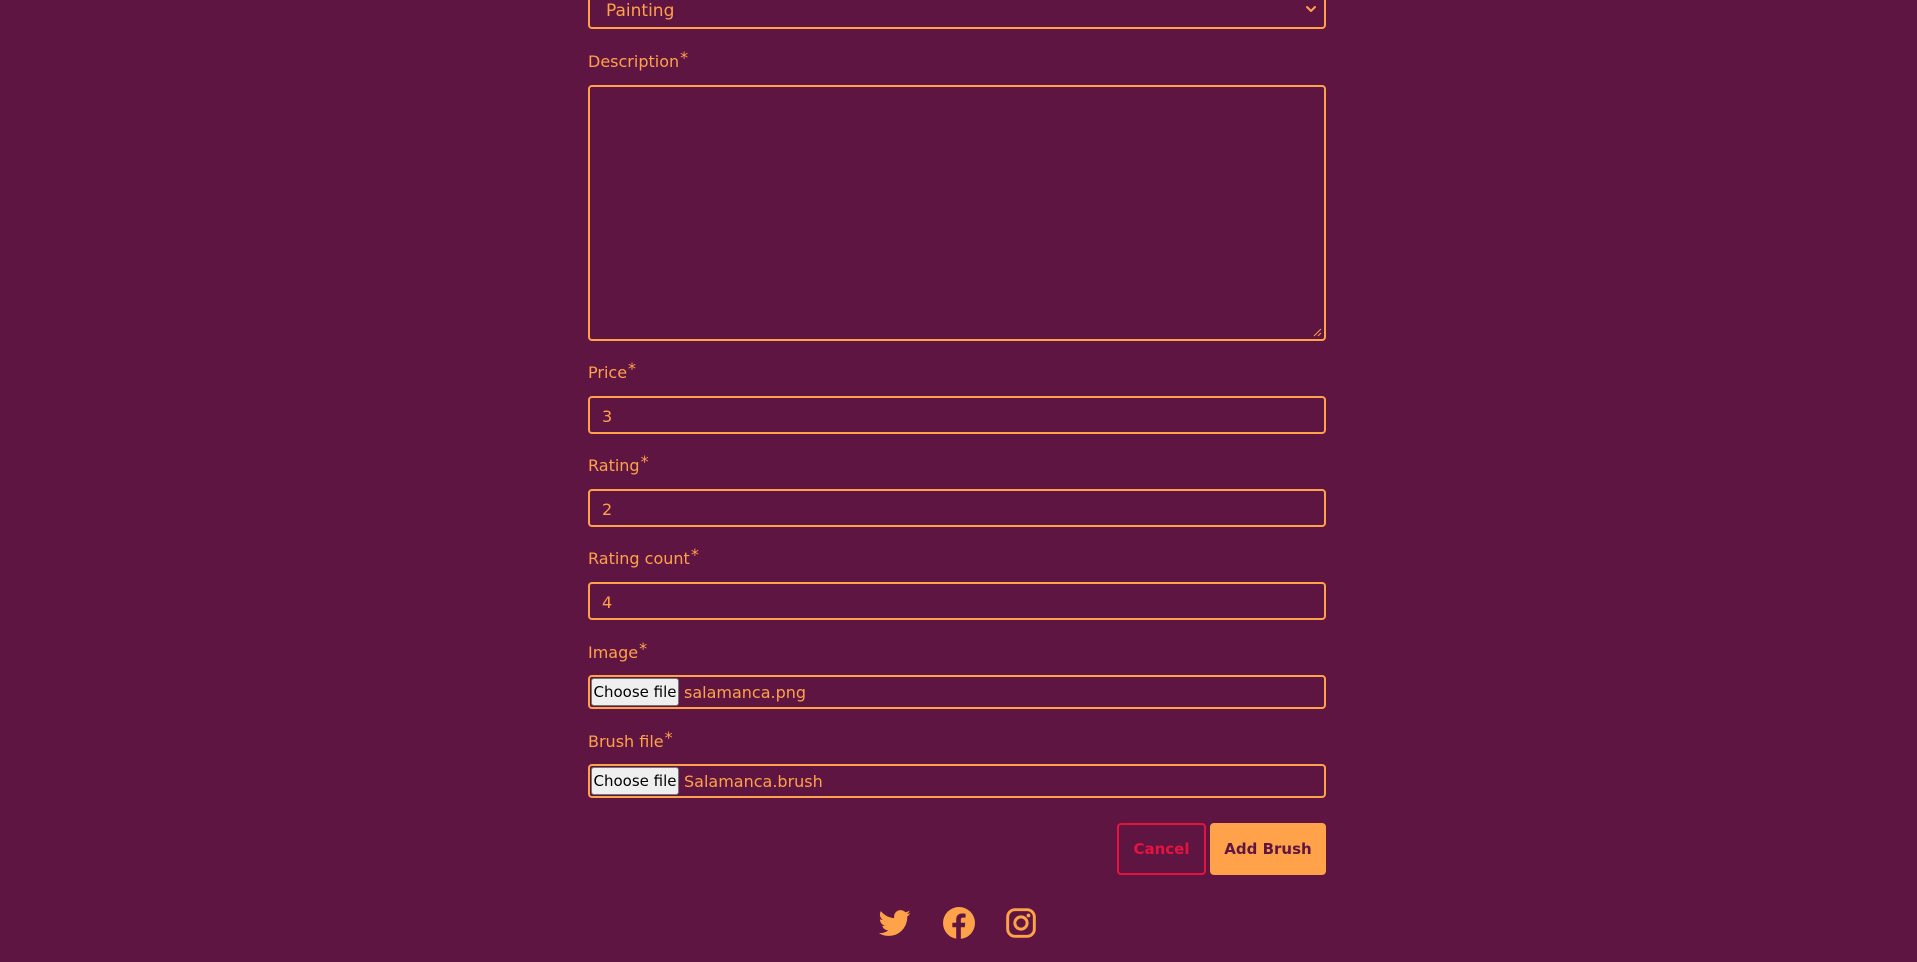 This screenshot has height=962, width=1917. Describe the element at coordinates (1311, 9) in the screenshot. I see `chevron-down-icon` at that location.